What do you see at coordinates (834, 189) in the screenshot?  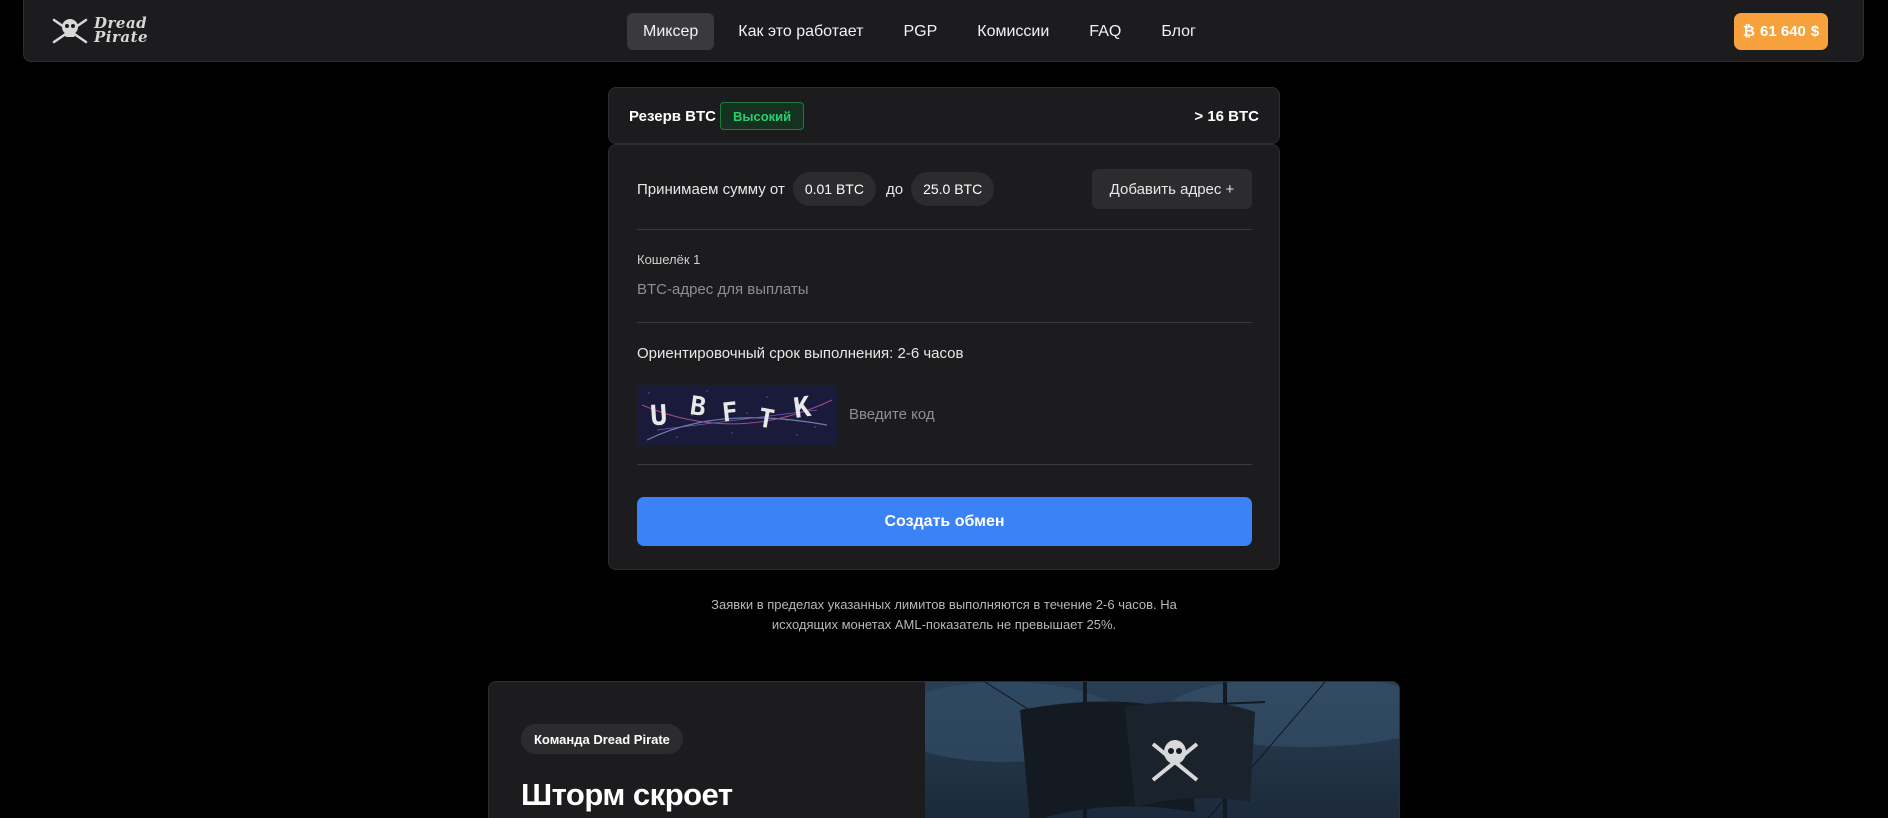 I see `min-amount-pill: 0.01 BTC` at bounding box center [834, 189].